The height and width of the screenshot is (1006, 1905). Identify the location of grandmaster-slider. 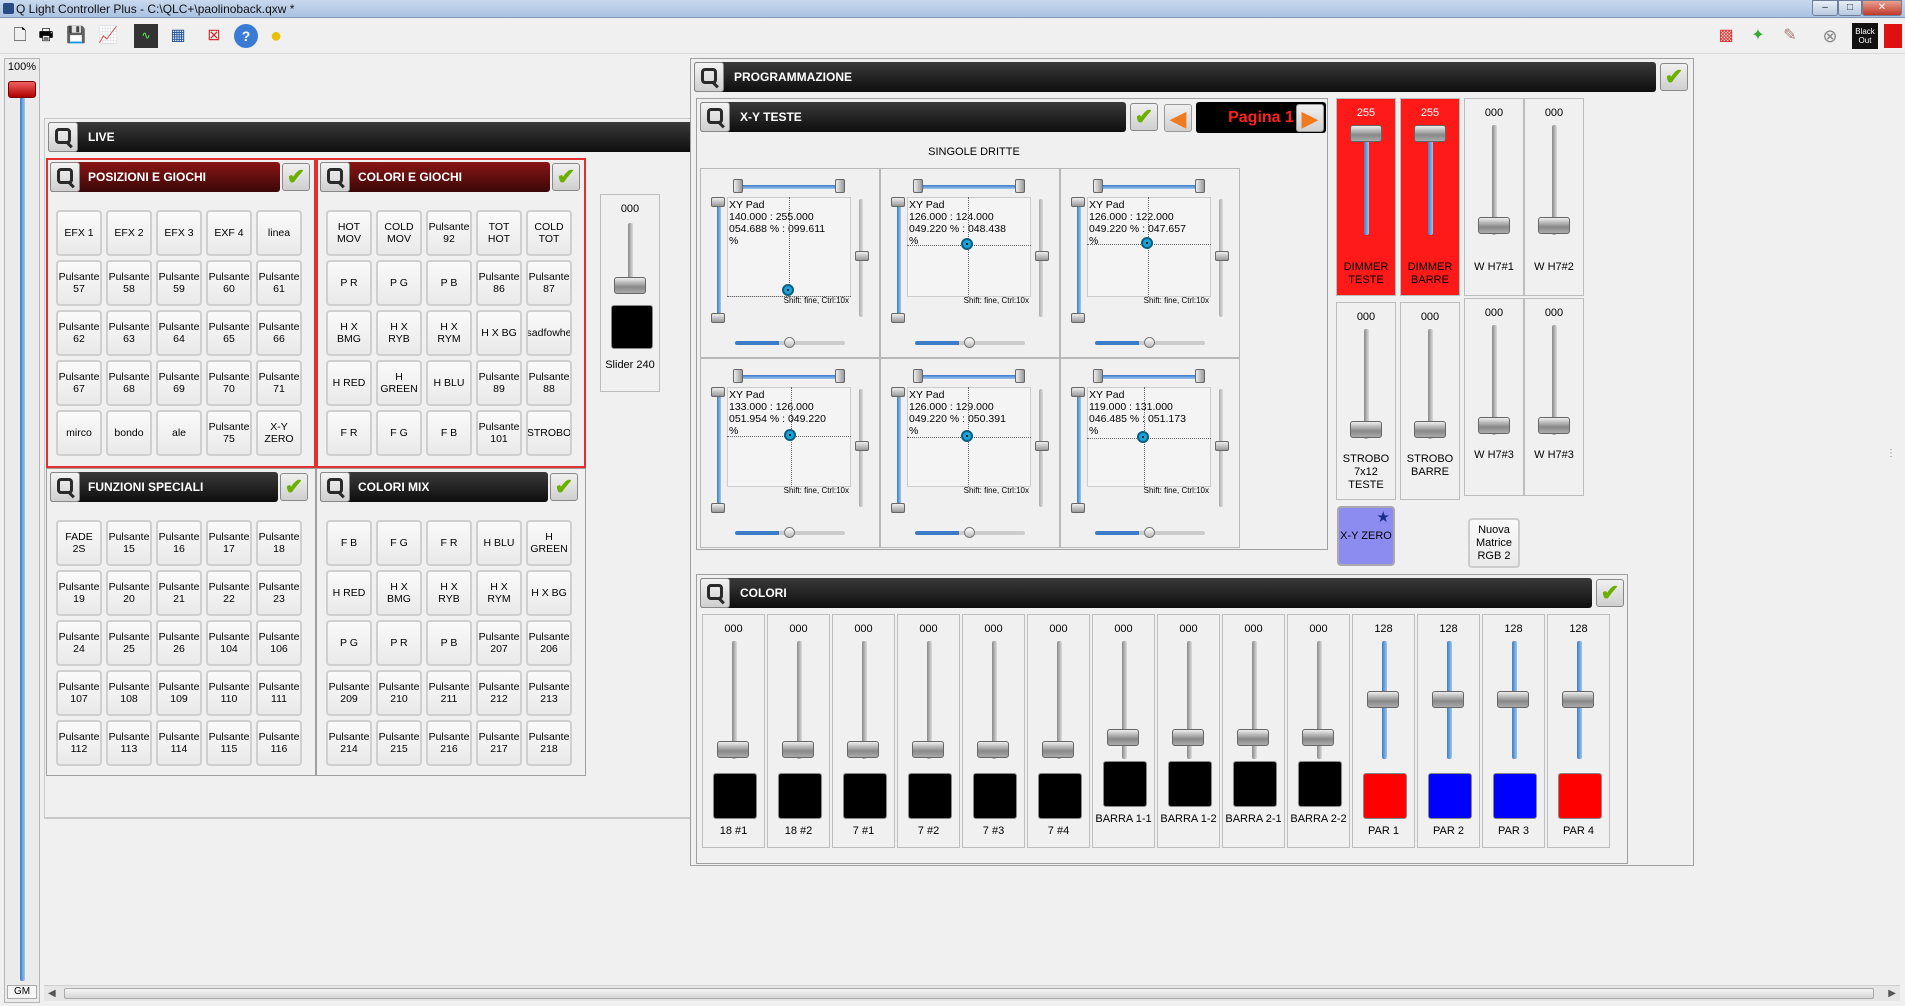
(22, 89).